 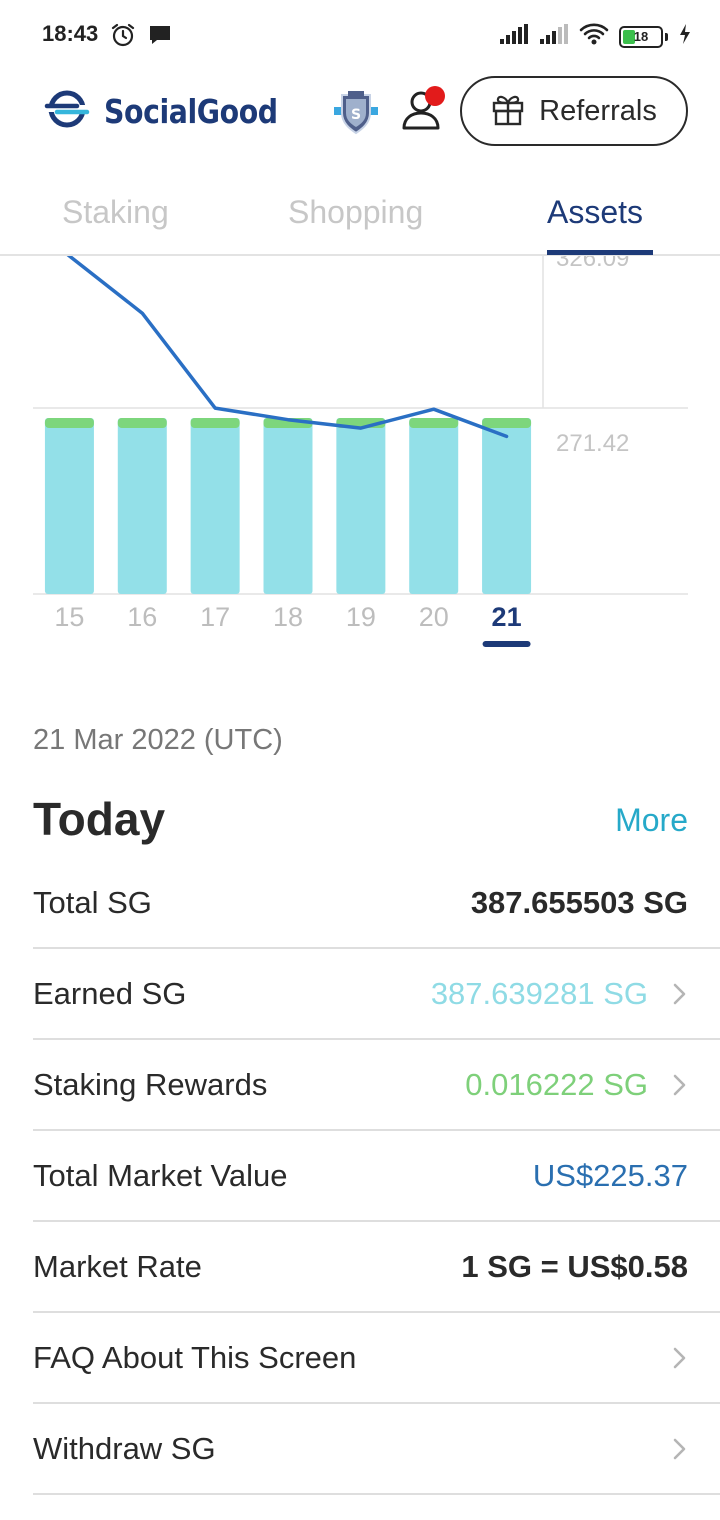 What do you see at coordinates (598, 110) in the screenshot?
I see `referrals-label: Referrals` at bounding box center [598, 110].